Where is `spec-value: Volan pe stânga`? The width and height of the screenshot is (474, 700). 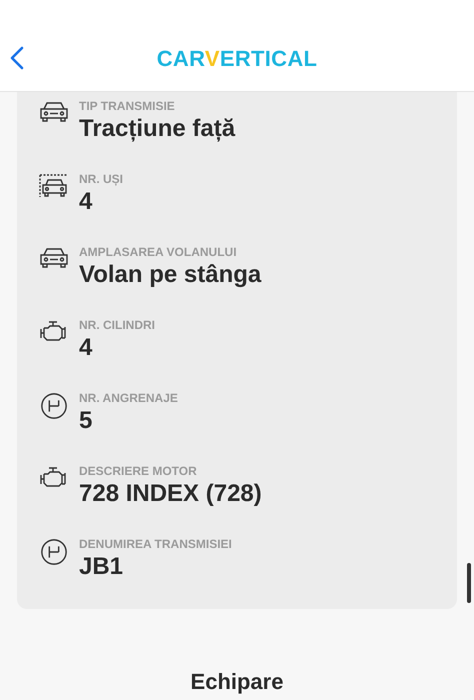 spec-value: Volan pe stânga is located at coordinates (170, 275).